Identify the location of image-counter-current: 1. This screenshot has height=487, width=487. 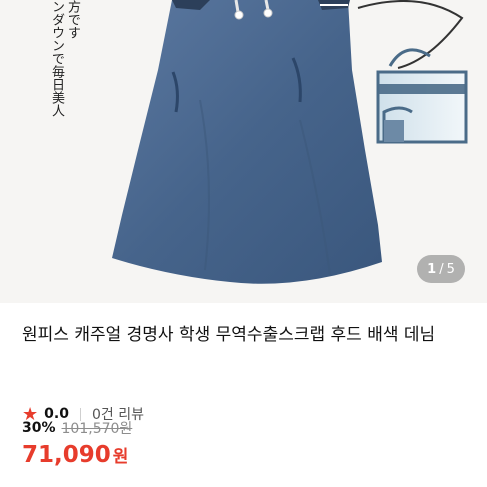
(432, 269).